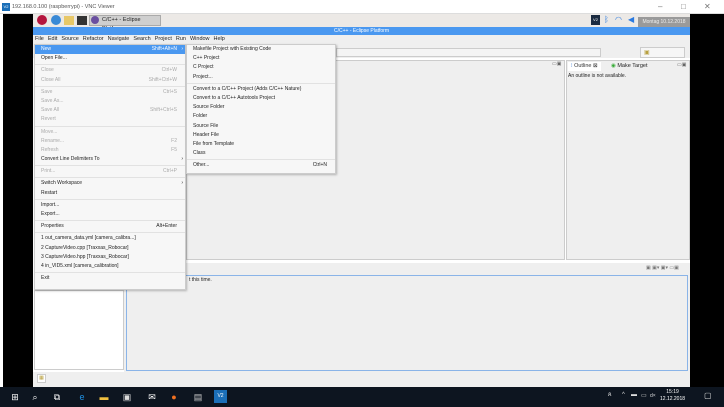 Image resolution: width=724 pixels, height=407 pixels. I want to click on windows-start-icon: ⊞, so click(15, 397).